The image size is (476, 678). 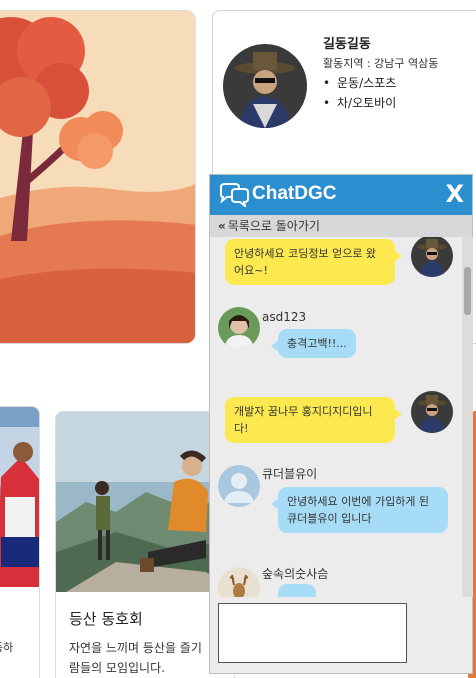 I want to click on message-bubble-other, so click(x=293, y=590).